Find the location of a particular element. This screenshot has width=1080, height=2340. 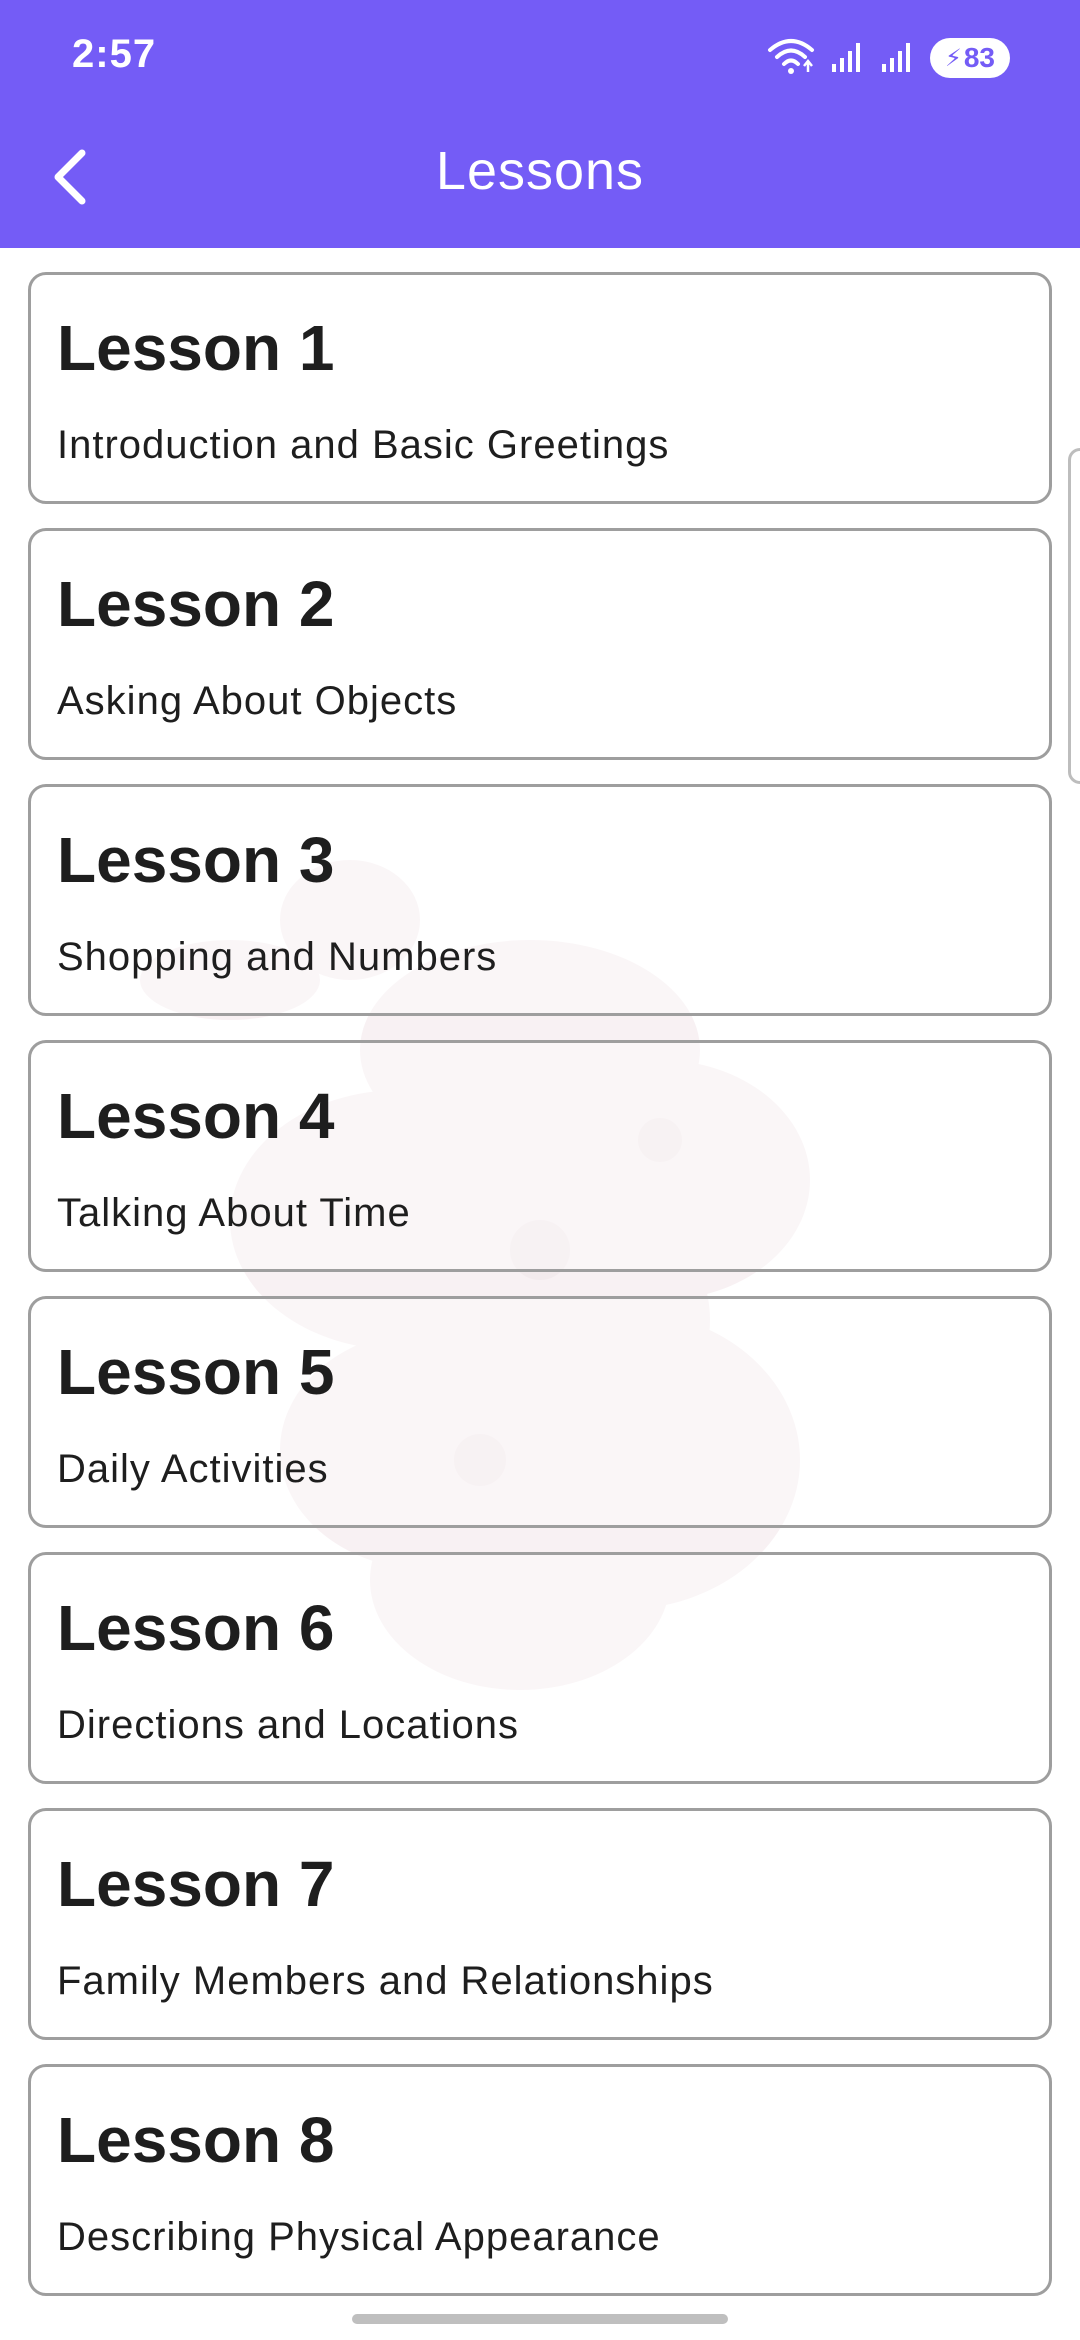

lesson-subtitle: Directions and Locations is located at coordinates (288, 1725).